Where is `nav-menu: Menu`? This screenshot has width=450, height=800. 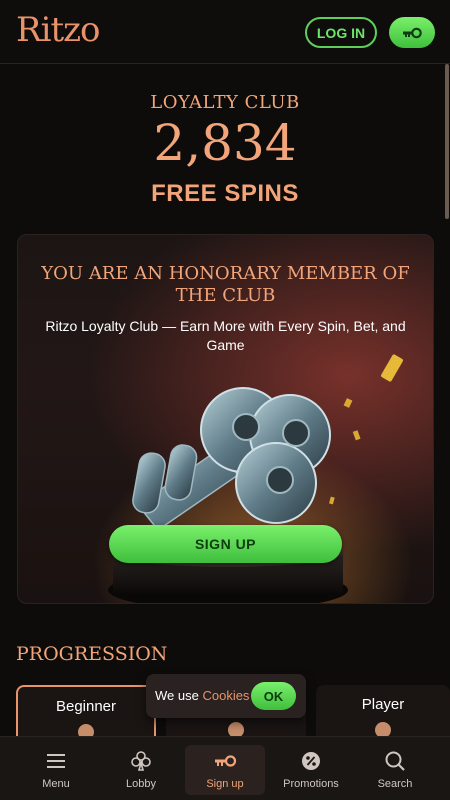 nav-menu: Menu is located at coordinates (56, 770).